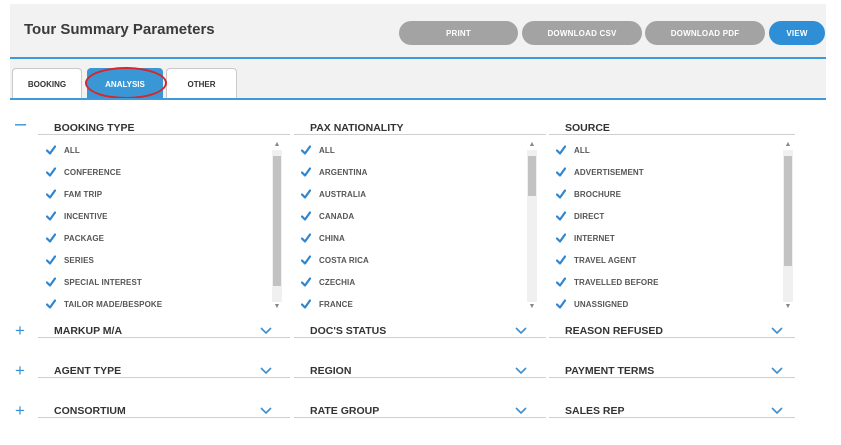 This screenshot has width=841, height=445. I want to click on checkbox-item-label: FRANCE, so click(336, 304).